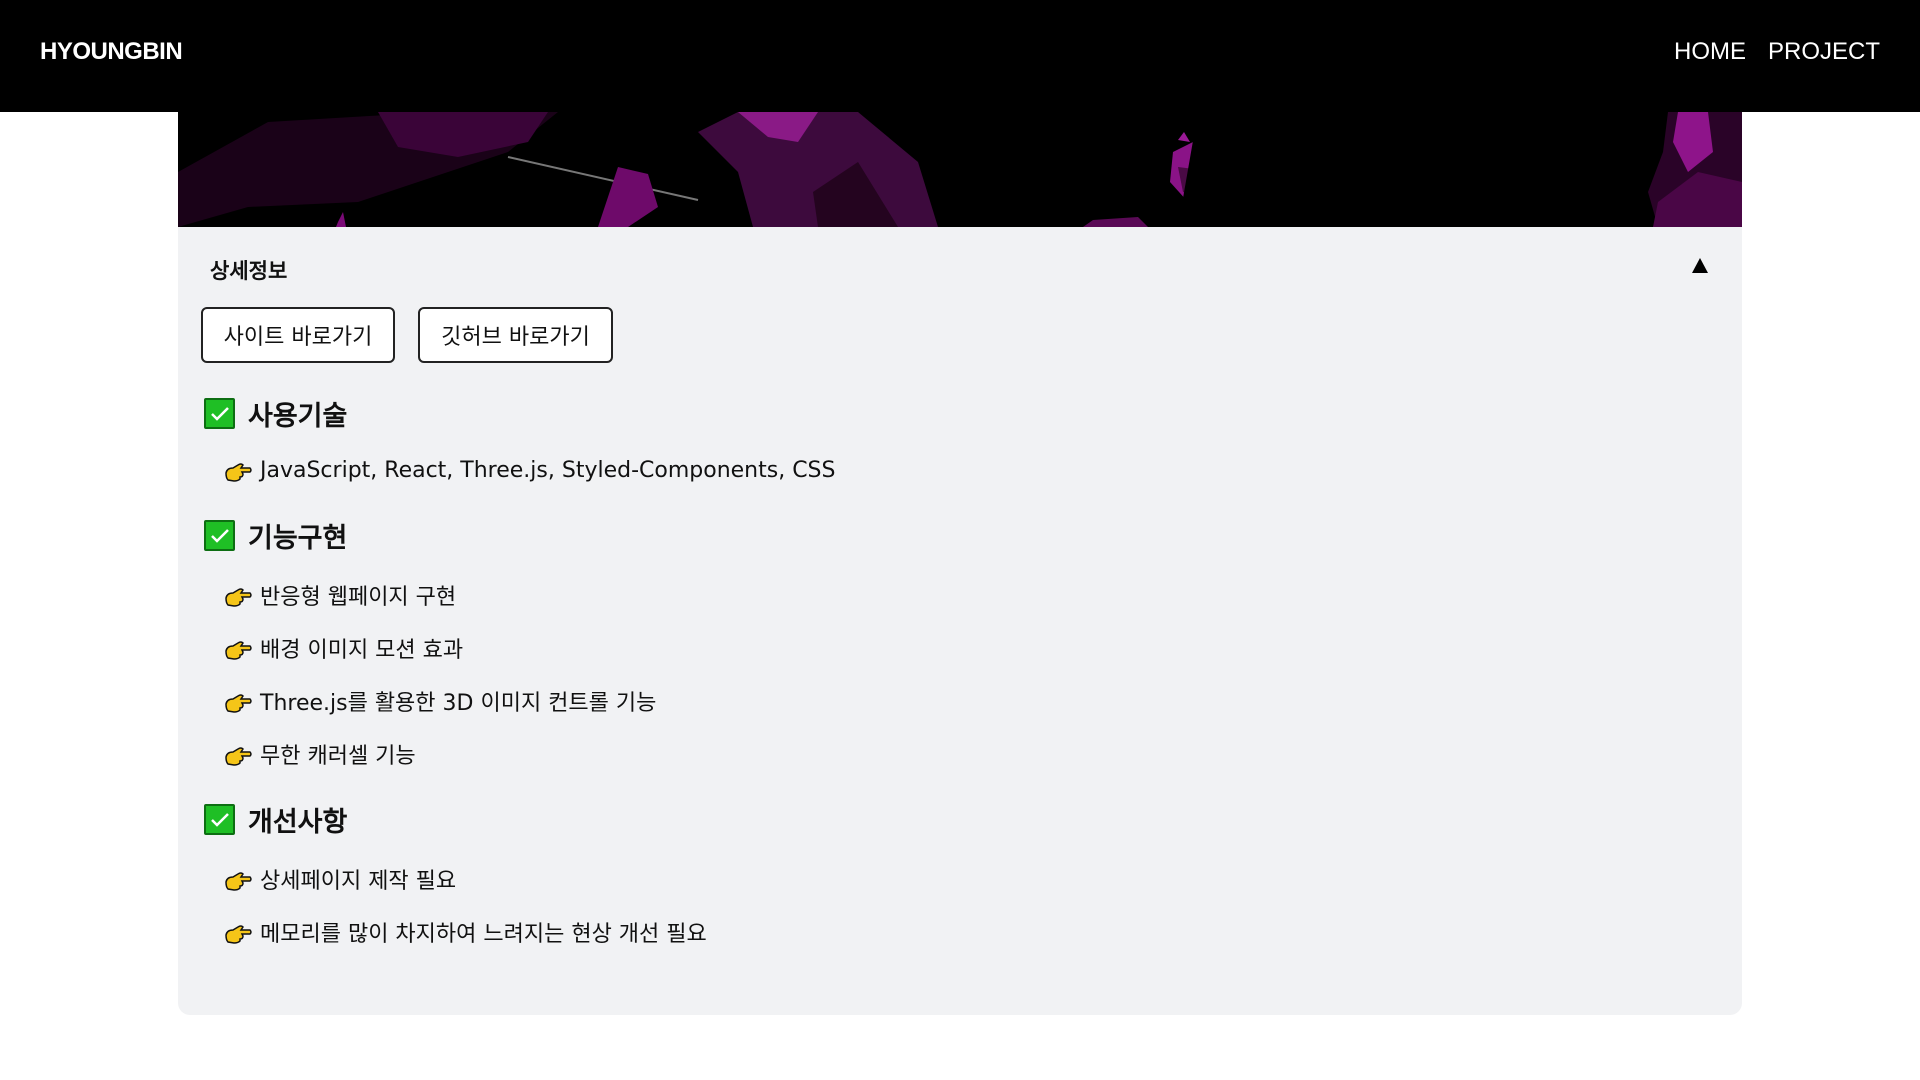 The height and width of the screenshot is (1080, 1920). I want to click on section-header-improvements: 개선사항, so click(275, 819).